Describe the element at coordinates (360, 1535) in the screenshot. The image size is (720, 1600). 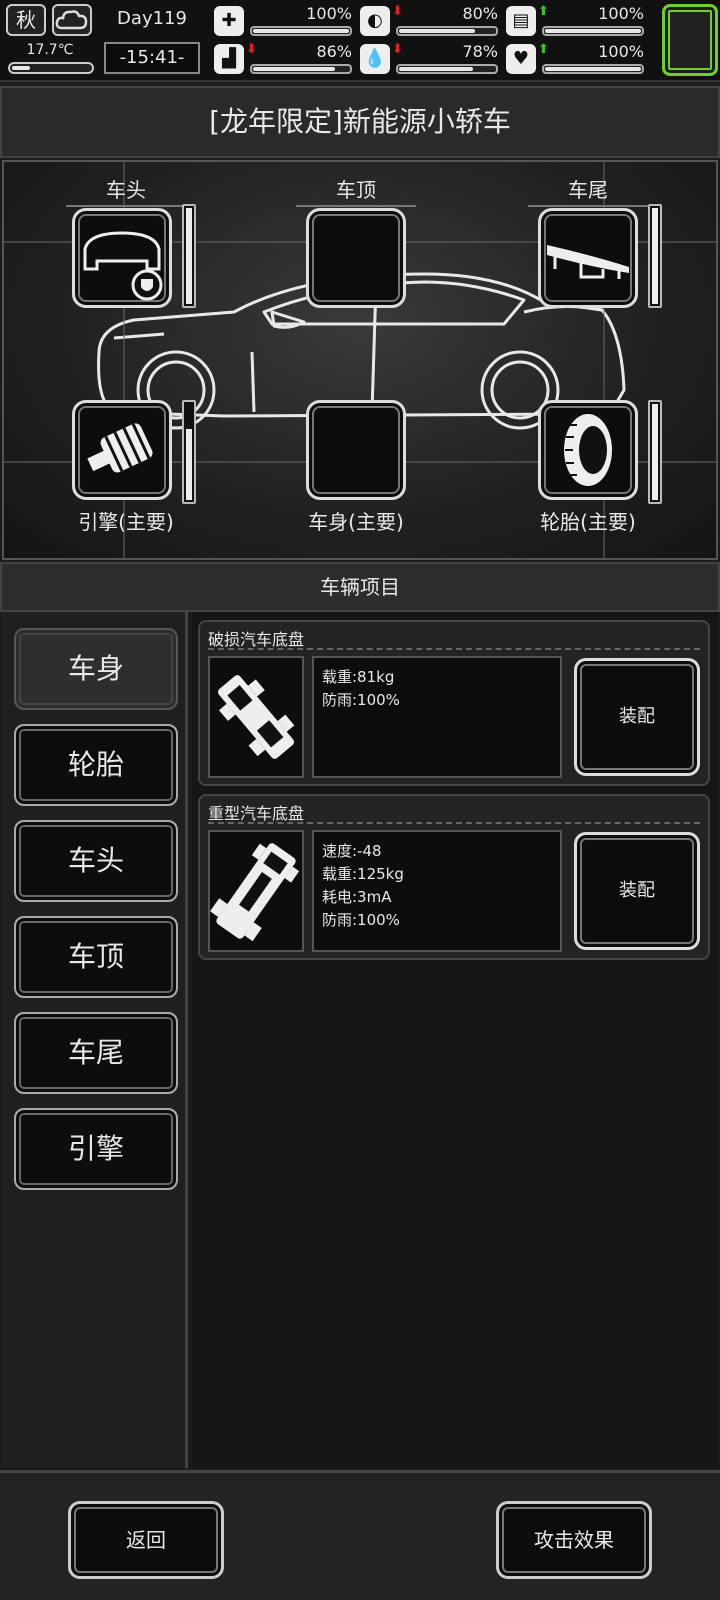
I see `bottom-bar: 返回 攻击效果` at that location.